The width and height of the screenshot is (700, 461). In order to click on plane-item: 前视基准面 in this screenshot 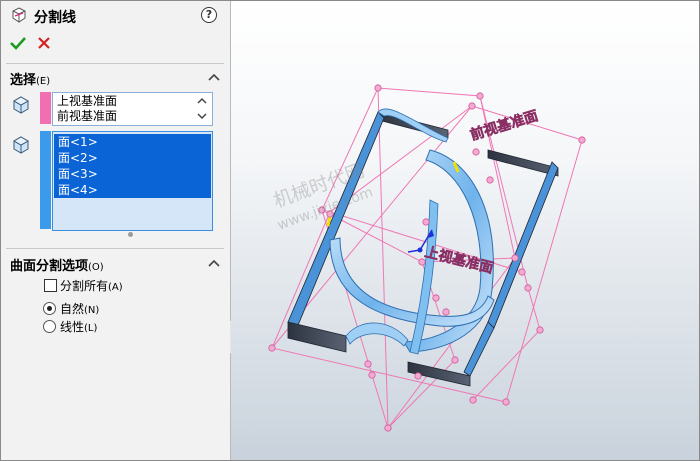, I will do `click(87, 116)`.